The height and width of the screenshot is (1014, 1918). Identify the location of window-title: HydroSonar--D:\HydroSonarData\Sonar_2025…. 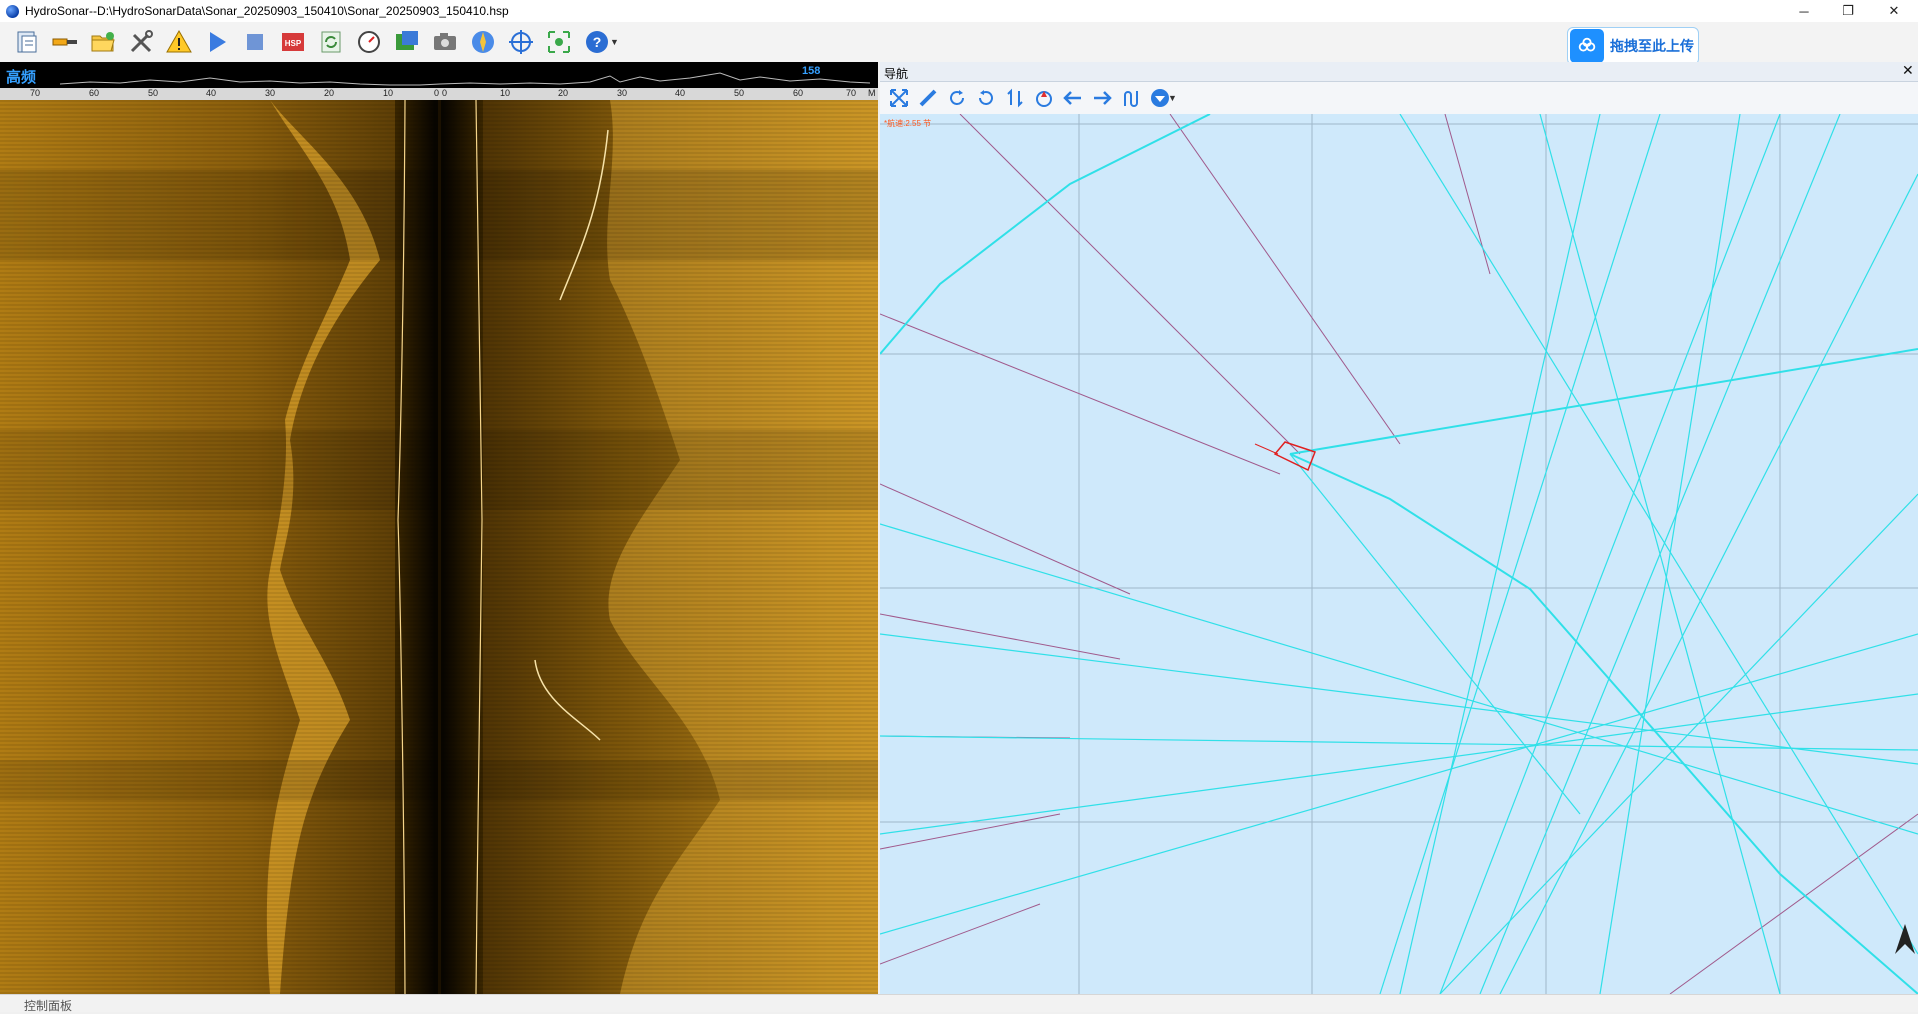
(267, 11).